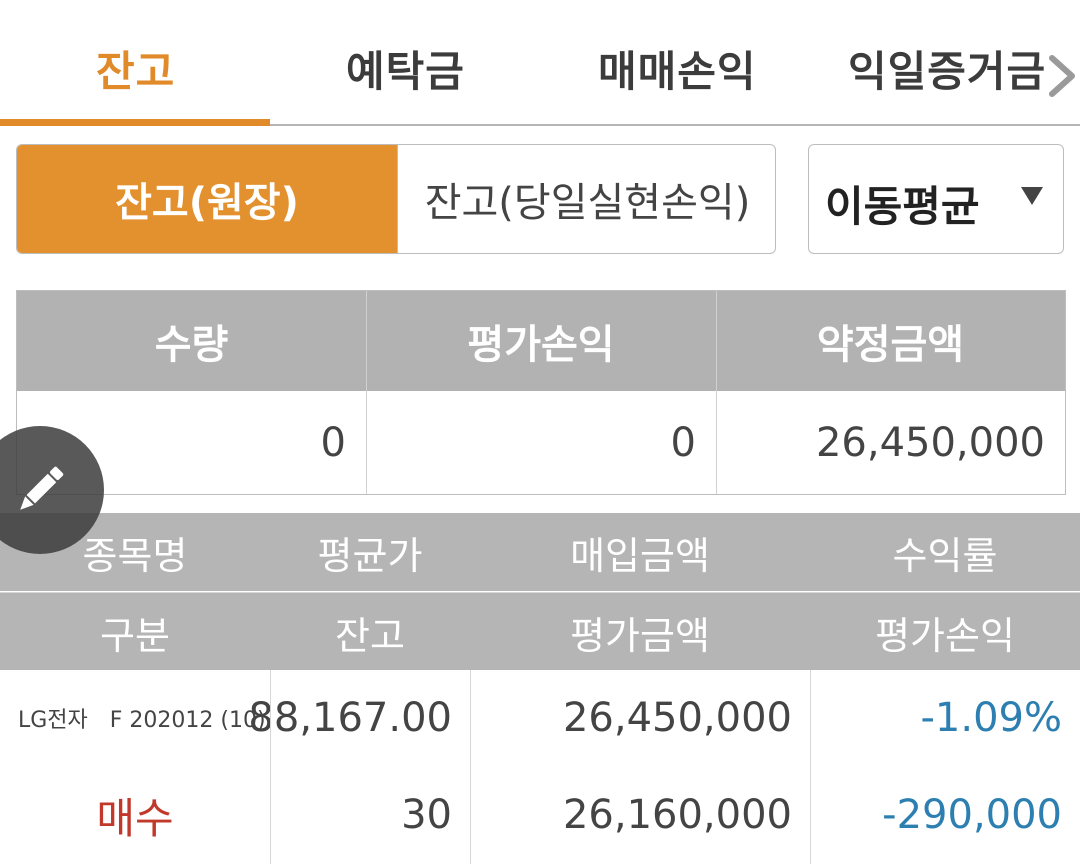 This screenshot has height=864, width=1080. I want to click on tab-deposit: 예탁금, so click(405, 68).